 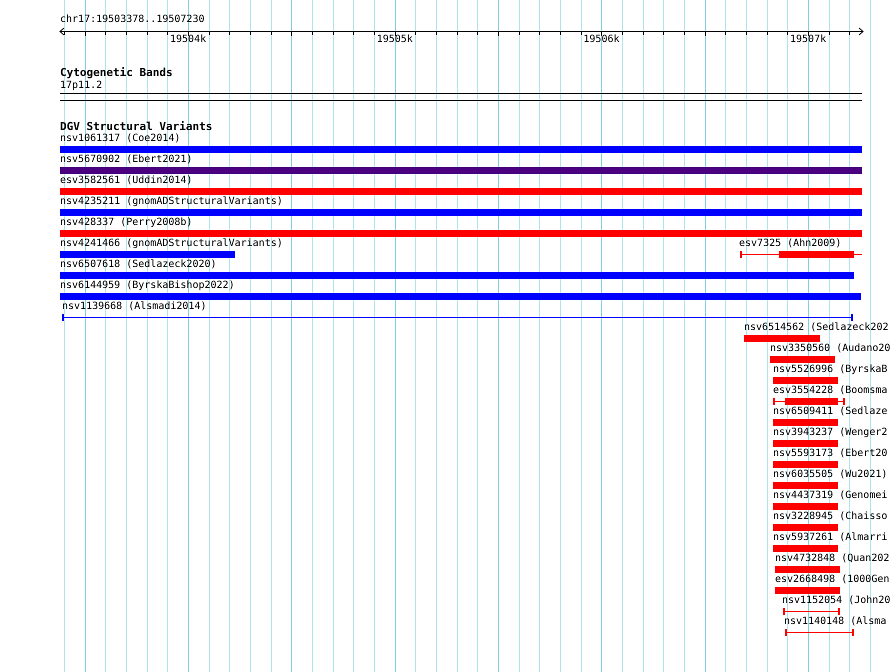 What do you see at coordinates (120, 139) in the screenshot?
I see `variant-label: nsv1061317 (Coe2014)` at bounding box center [120, 139].